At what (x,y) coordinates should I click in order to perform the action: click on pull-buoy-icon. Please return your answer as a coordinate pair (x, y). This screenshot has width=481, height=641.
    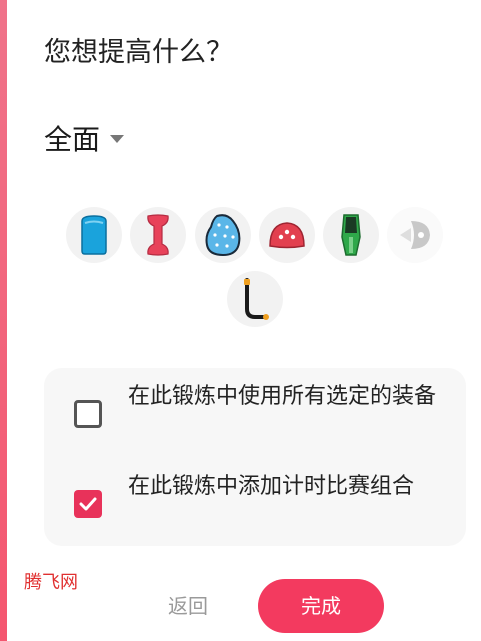
    Looking at the image, I should click on (158, 235).